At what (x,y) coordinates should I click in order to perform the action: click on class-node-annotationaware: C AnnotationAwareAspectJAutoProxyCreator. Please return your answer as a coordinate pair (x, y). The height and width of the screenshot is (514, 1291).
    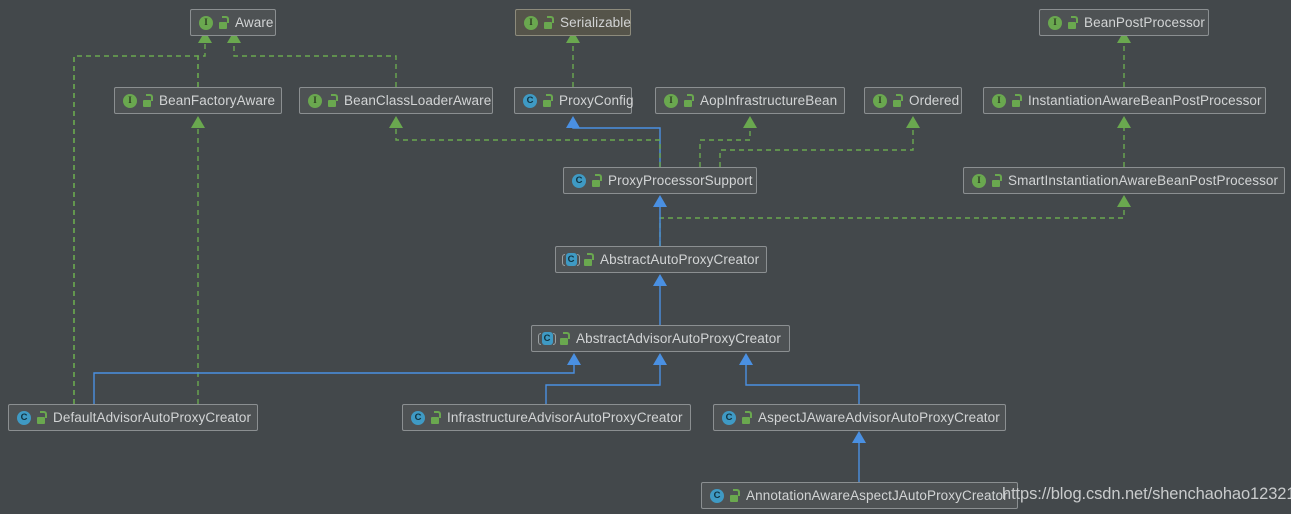
    Looking at the image, I should click on (859, 495).